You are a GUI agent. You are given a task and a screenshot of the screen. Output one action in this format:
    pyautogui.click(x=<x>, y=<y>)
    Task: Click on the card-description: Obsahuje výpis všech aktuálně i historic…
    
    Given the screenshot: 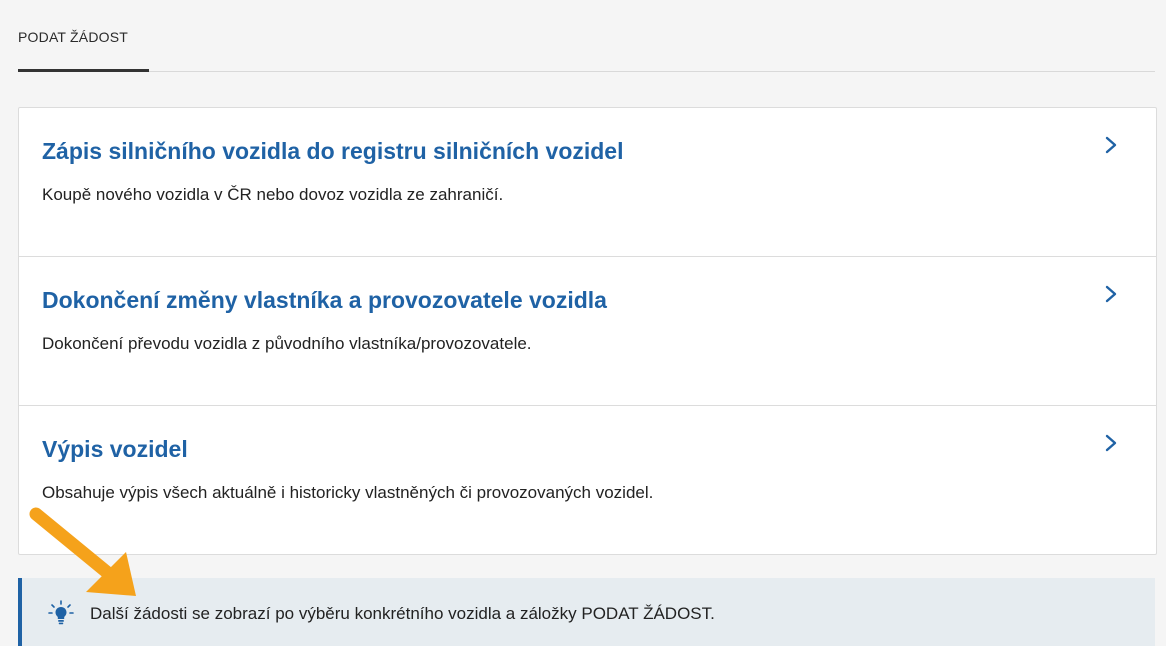 What is the action you would take?
    pyautogui.click(x=348, y=492)
    